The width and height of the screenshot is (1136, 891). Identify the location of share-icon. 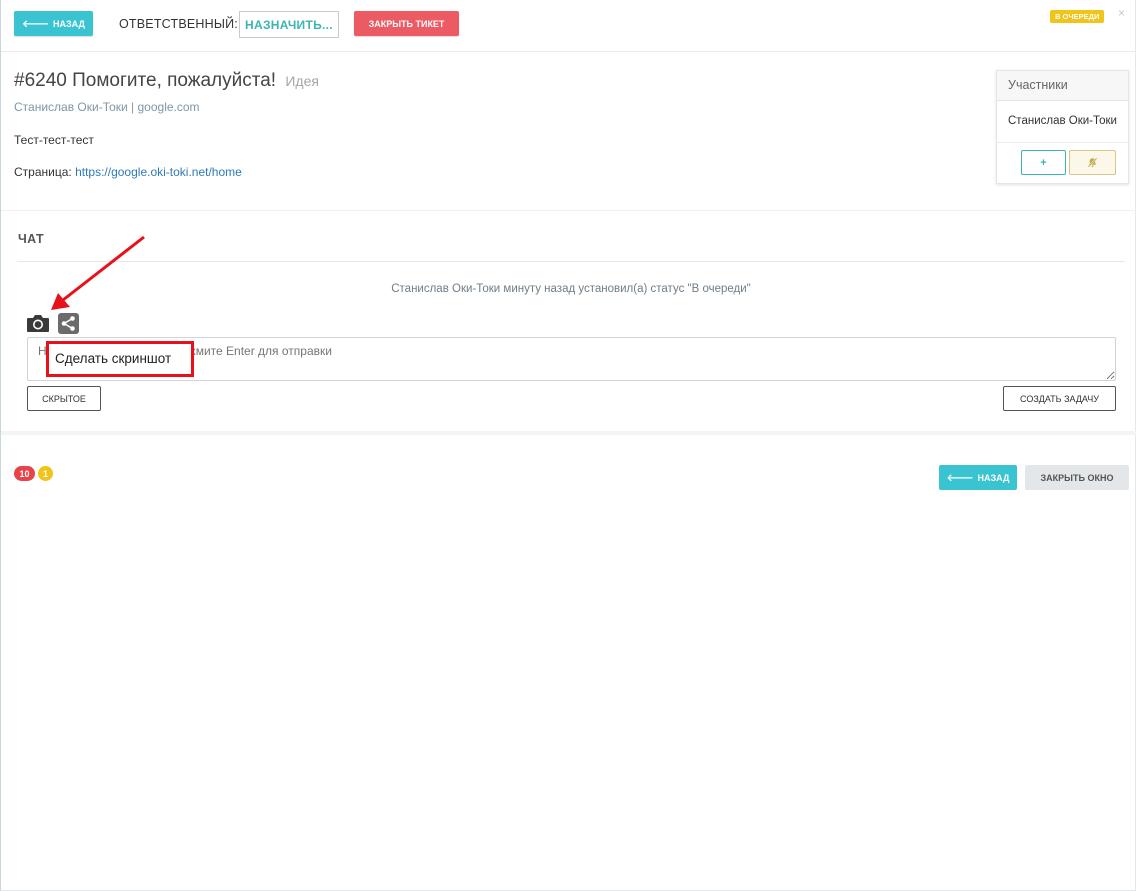
(68, 323).